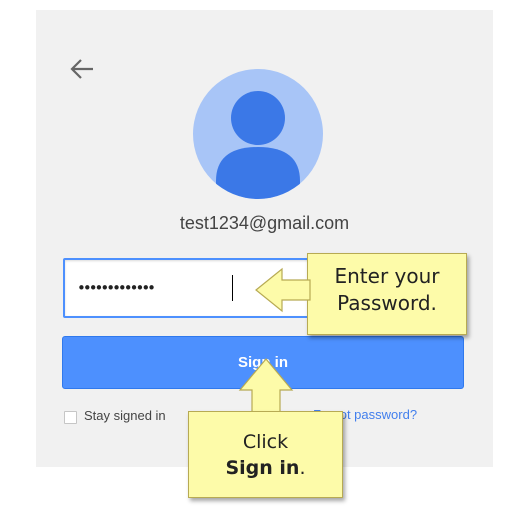 This screenshot has height=511, width=507. I want to click on up-pointer-arrow-icon, so click(266, 386).